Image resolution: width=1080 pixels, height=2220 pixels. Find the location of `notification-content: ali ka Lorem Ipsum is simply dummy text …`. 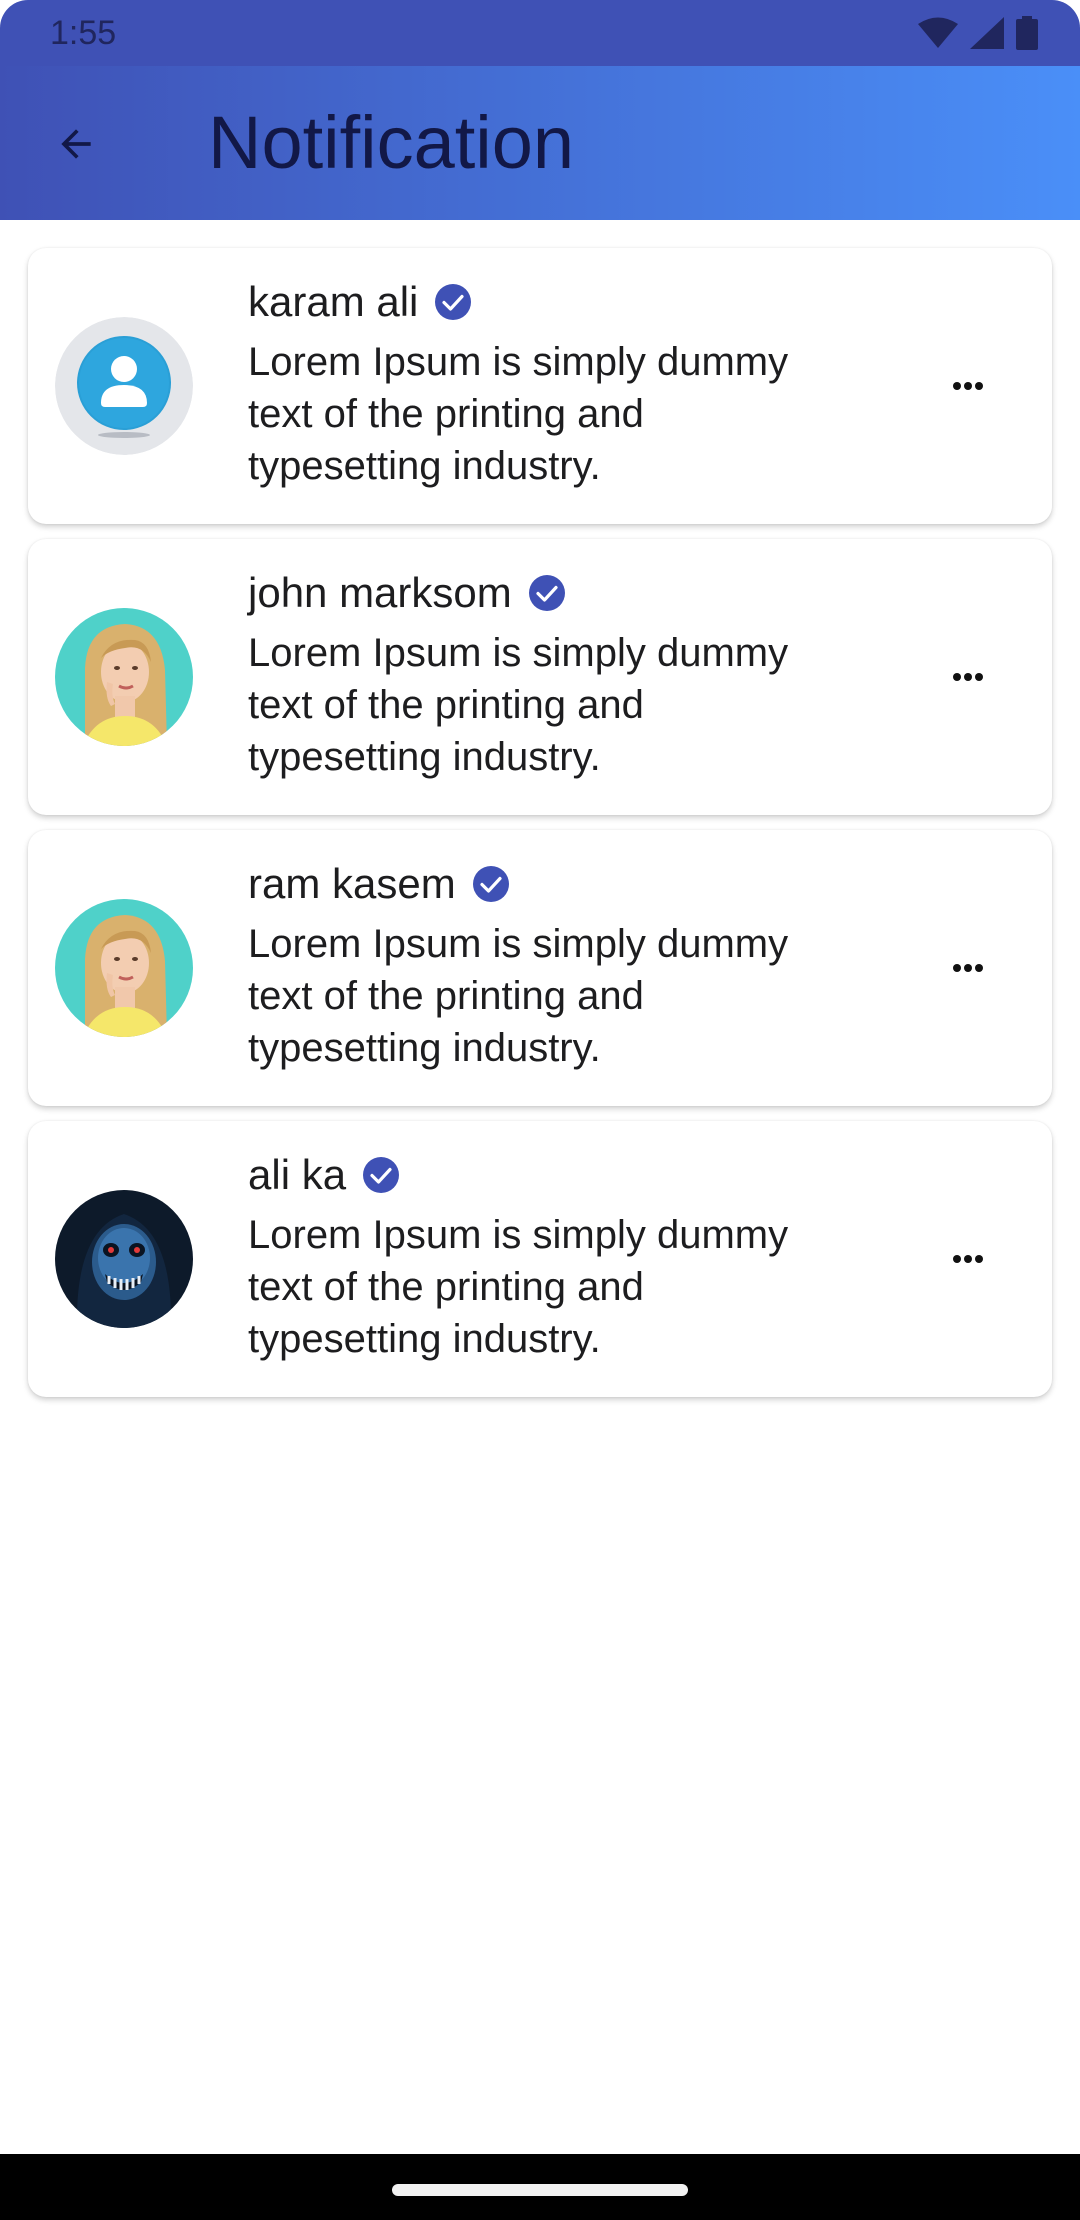

notification-content: ali ka Lorem Ipsum is simply dummy text … is located at coordinates (548, 1256).